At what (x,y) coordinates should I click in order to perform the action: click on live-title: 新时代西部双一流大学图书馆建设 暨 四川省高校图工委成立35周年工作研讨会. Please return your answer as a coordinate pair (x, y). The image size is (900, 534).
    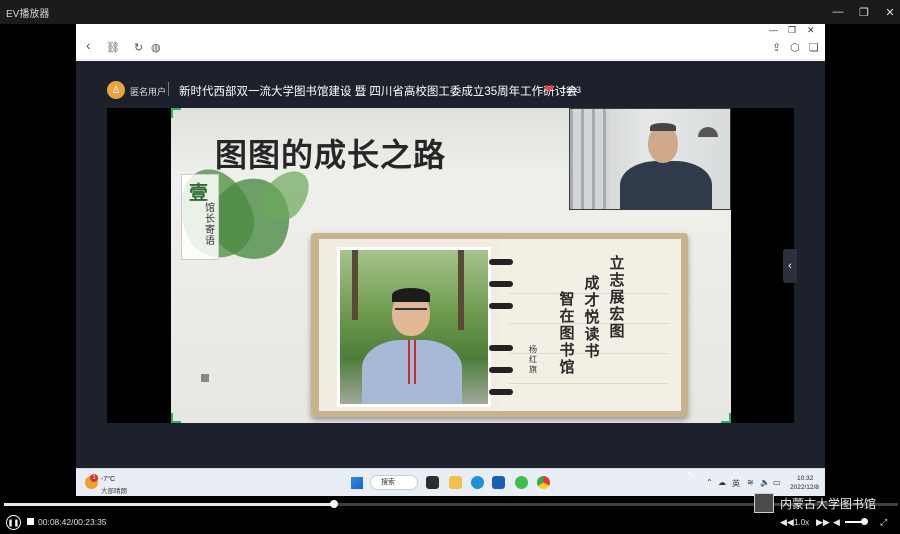
    Looking at the image, I should click on (378, 92).